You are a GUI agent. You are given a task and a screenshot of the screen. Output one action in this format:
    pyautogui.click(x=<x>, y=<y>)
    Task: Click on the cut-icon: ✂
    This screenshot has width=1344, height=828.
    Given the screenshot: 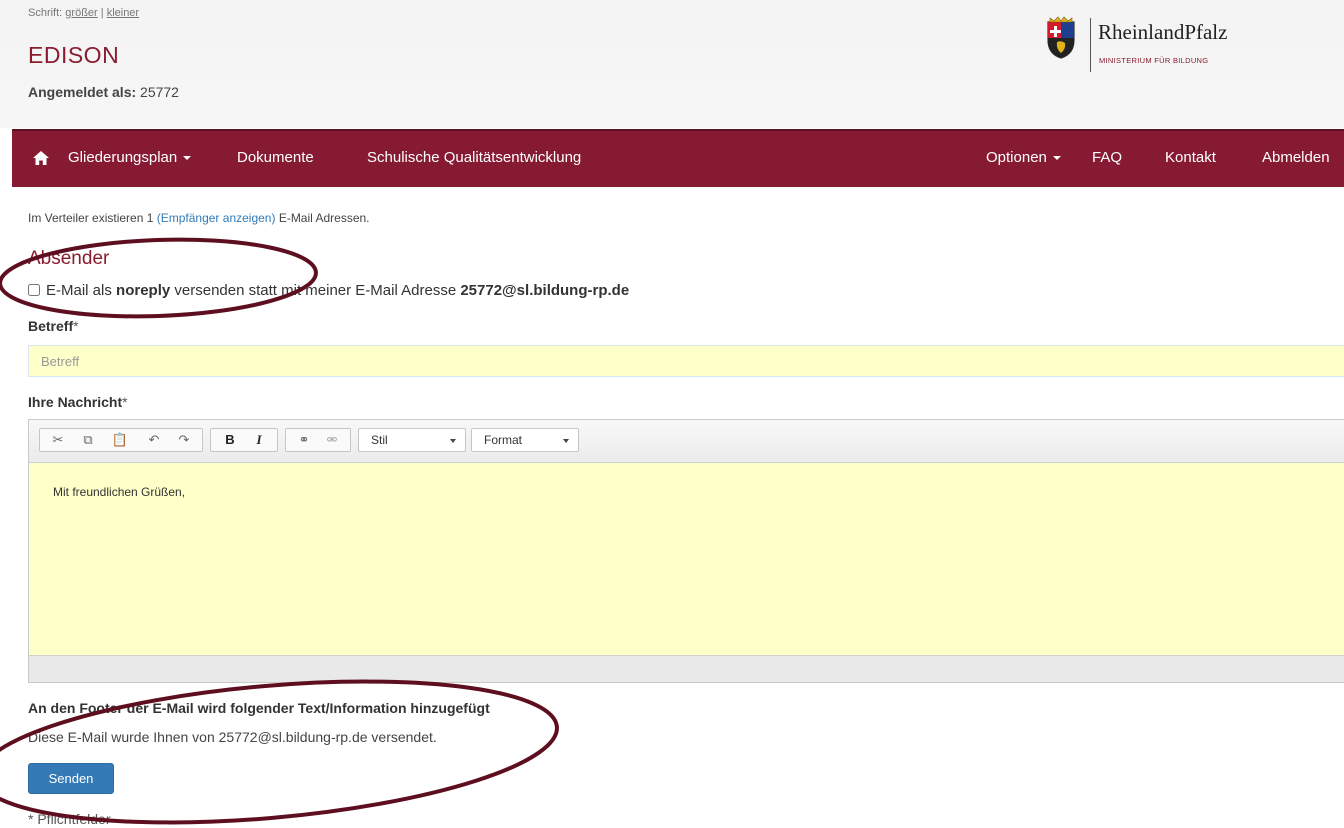 What is the action you would take?
    pyautogui.click(x=58, y=440)
    